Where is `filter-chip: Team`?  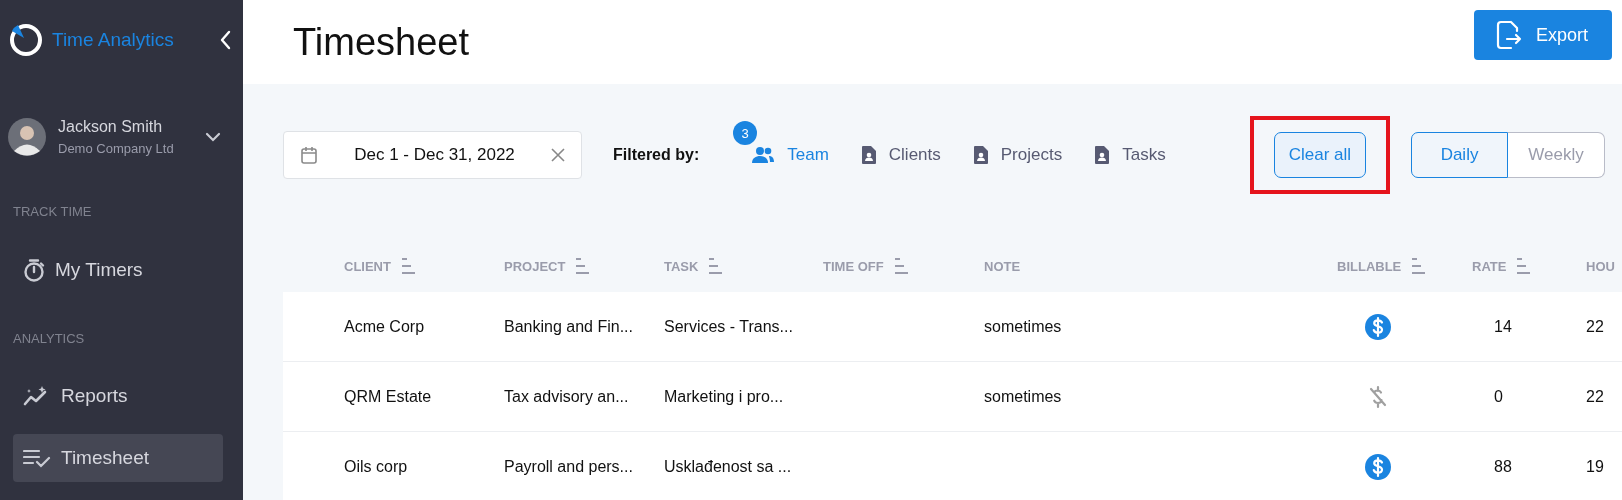 filter-chip: Team is located at coordinates (790, 155).